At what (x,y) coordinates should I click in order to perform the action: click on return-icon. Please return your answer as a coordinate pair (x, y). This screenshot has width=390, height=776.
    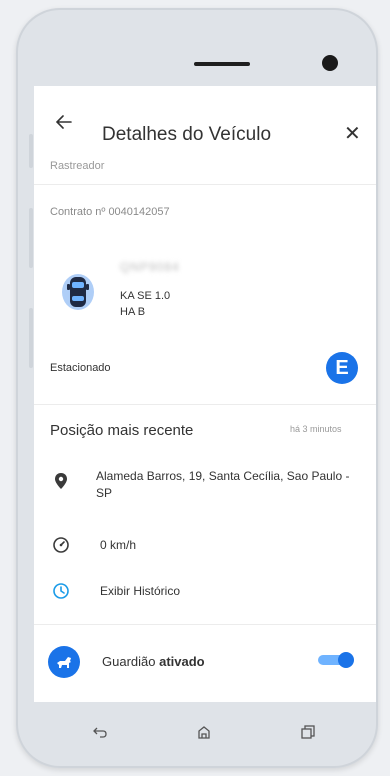
    Looking at the image, I should click on (100, 732).